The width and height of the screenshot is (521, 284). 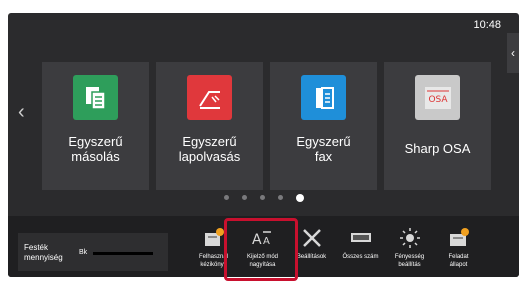 What do you see at coordinates (323, 149) in the screenshot?
I see `app-label: Egyszerű fax` at bounding box center [323, 149].